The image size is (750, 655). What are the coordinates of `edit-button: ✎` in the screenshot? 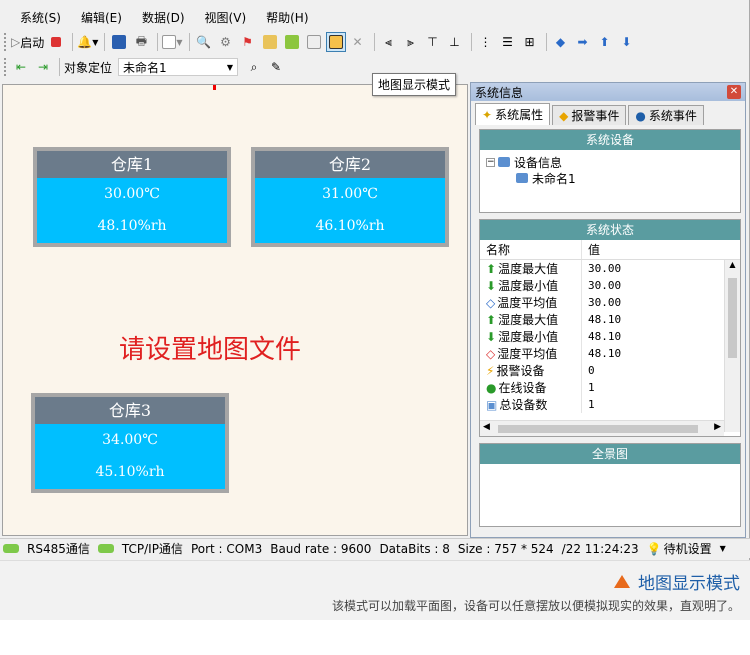 It's located at (276, 67).